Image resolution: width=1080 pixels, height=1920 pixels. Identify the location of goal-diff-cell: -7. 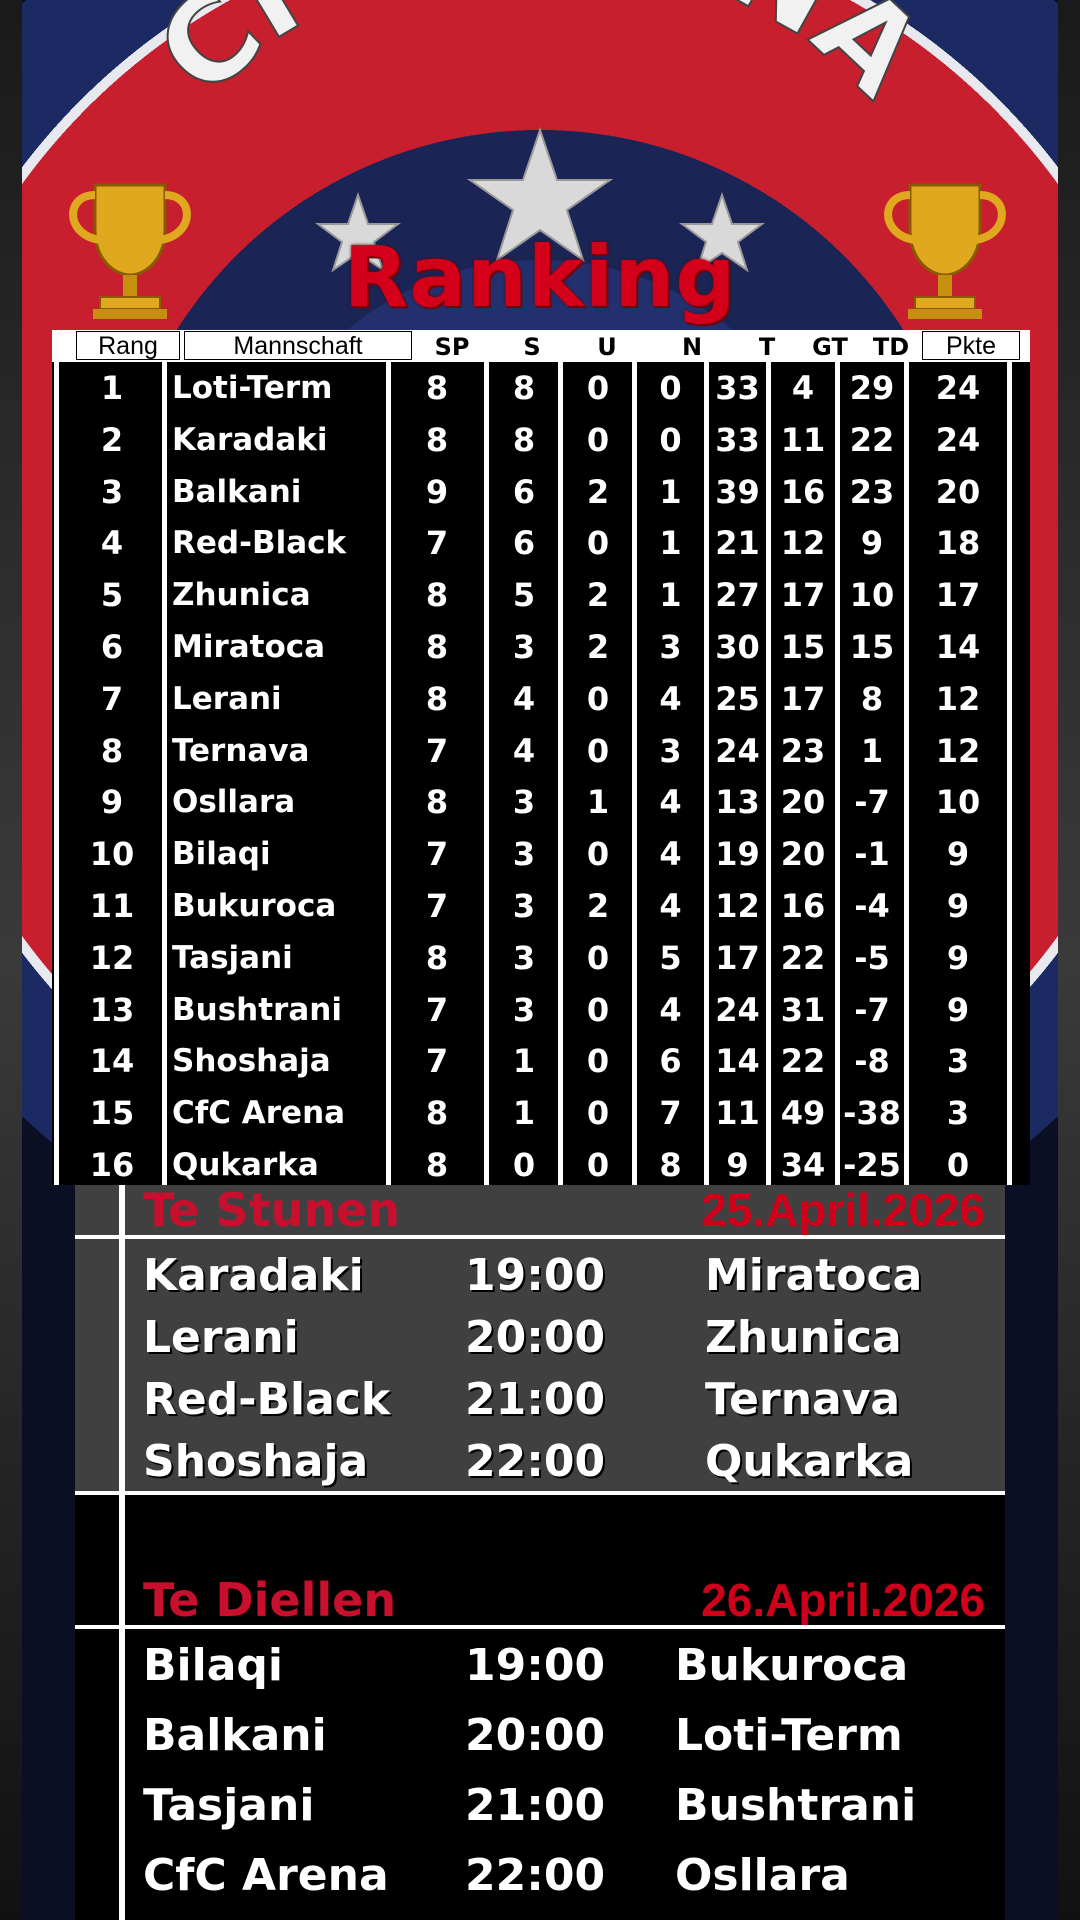
(872, 802).